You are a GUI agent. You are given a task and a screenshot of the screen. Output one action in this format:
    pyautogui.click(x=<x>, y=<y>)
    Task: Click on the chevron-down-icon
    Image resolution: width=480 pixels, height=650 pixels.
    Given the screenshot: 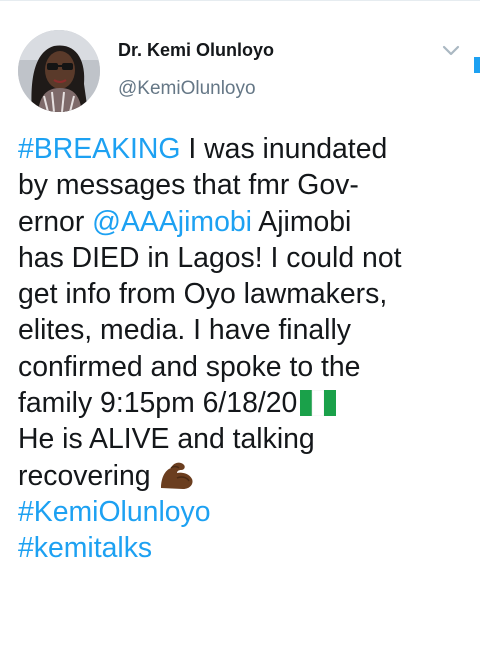 What is the action you would take?
    pyautogui.click(x=451, y=50)
    